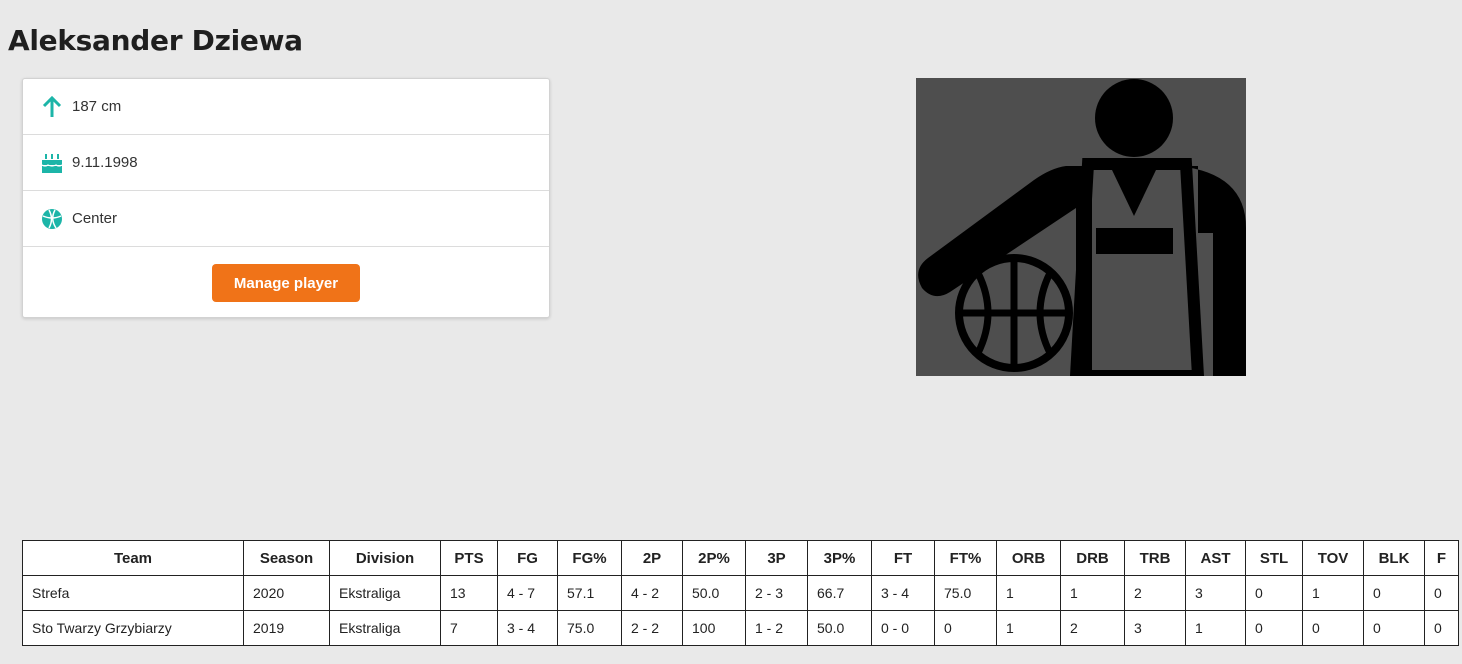 The height and width of the screenshot is (664, 1462). What do you see at coordinates (839, 593) in the screenshot?
I see `cell-3p-pct: 66.7` at bounding box center [839, 593].